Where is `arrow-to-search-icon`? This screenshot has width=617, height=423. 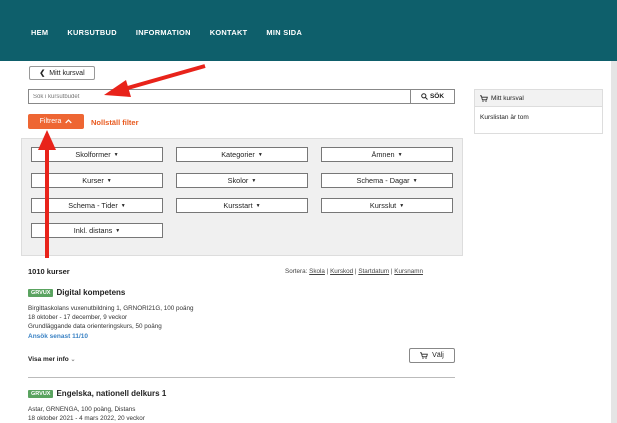 arrow-to-search-icon is located at coordinates (155, 80).